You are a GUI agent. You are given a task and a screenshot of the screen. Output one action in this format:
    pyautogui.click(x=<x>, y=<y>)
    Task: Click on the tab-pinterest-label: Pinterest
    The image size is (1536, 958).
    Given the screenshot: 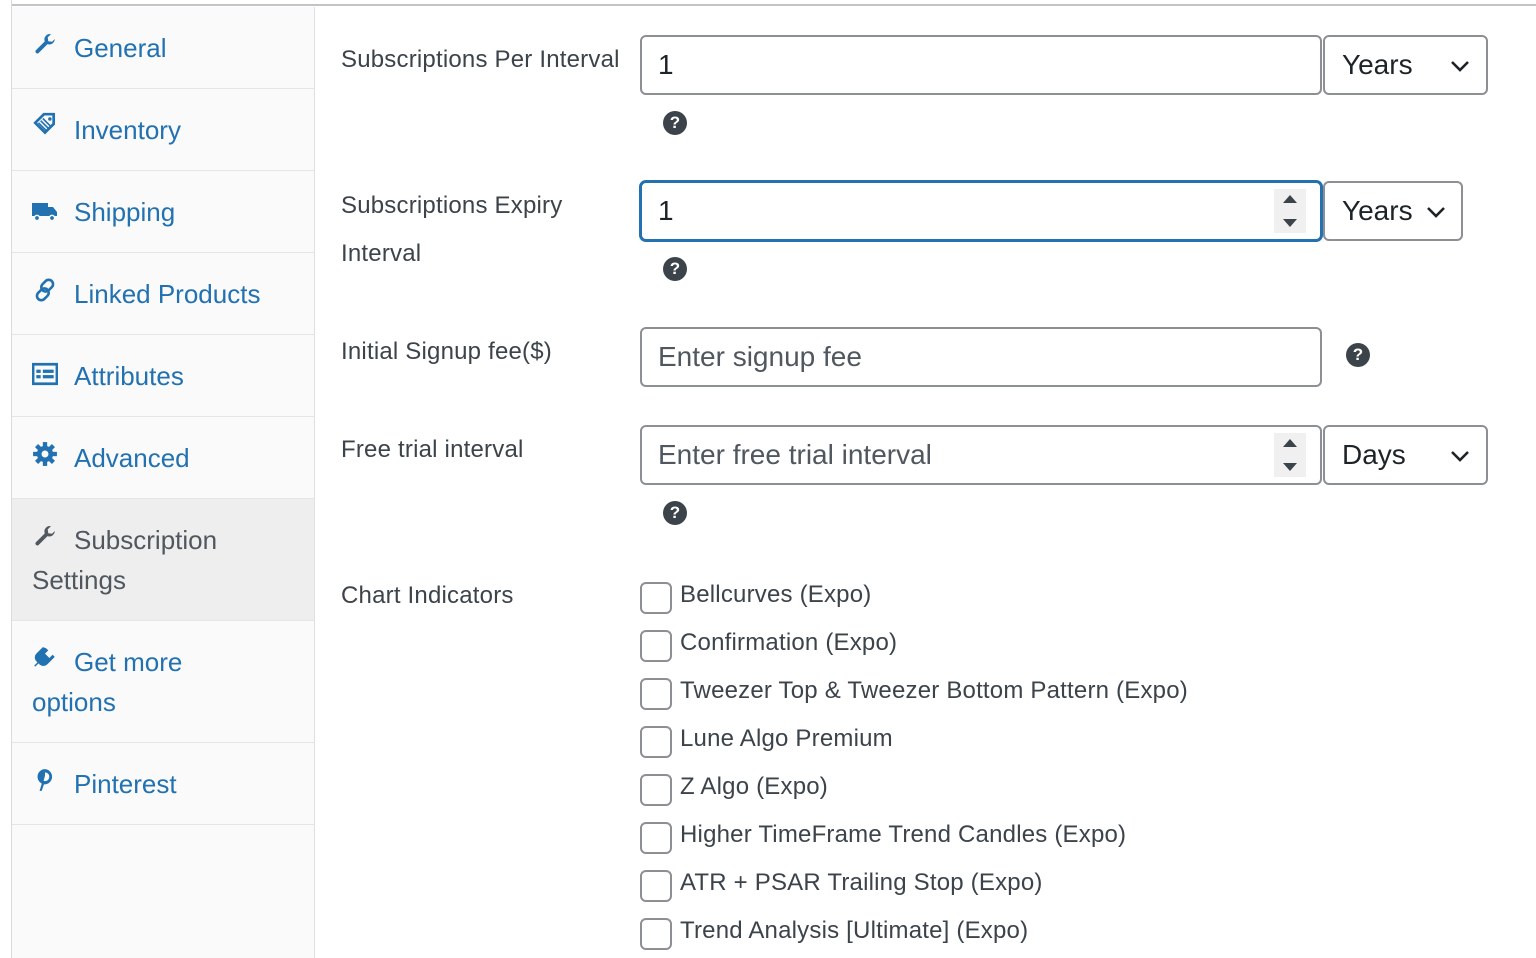 What is the action you would take?
    pyautogui.click(x=125, y=784)
    